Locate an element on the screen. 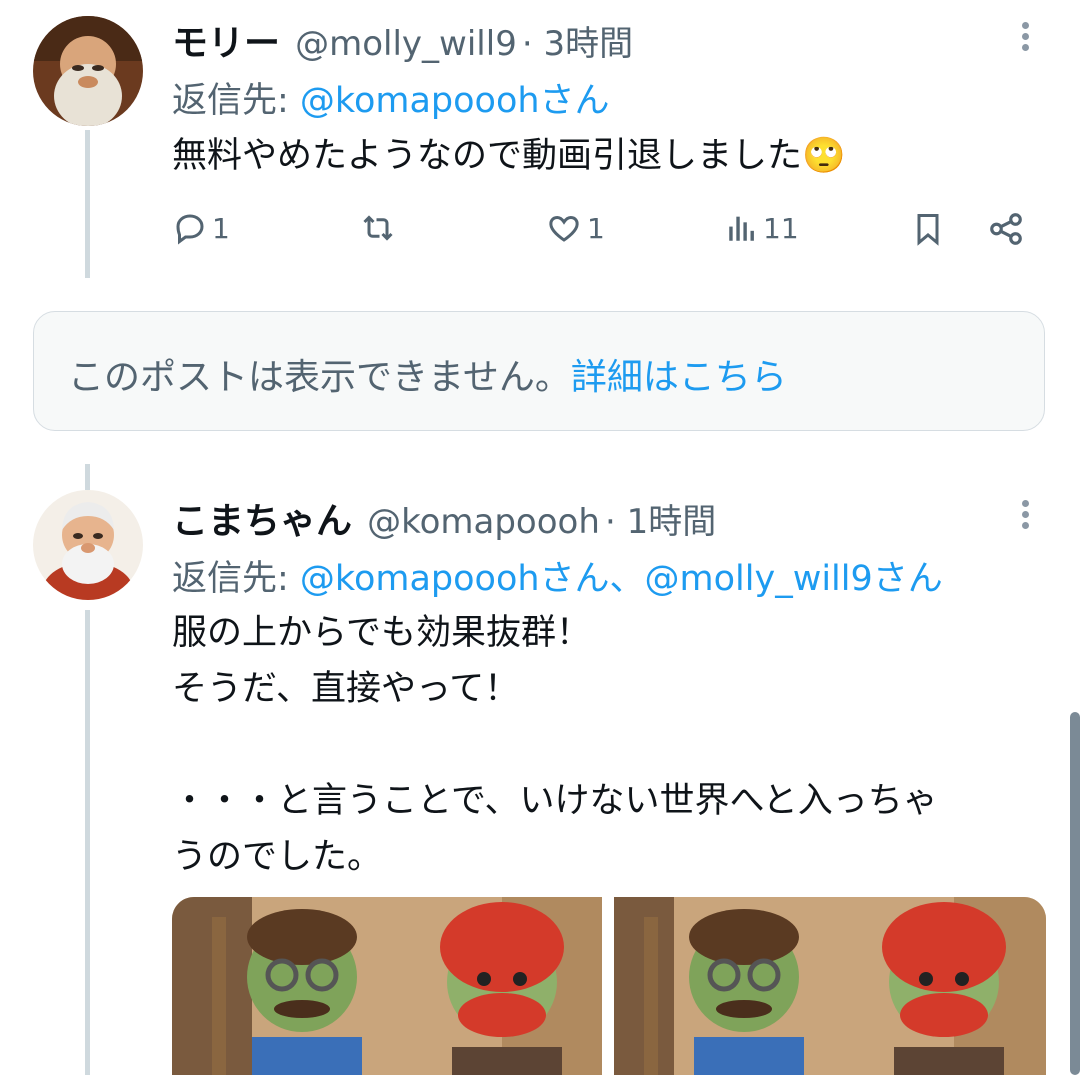  avatar-molly is located at coordinates (88, 71).